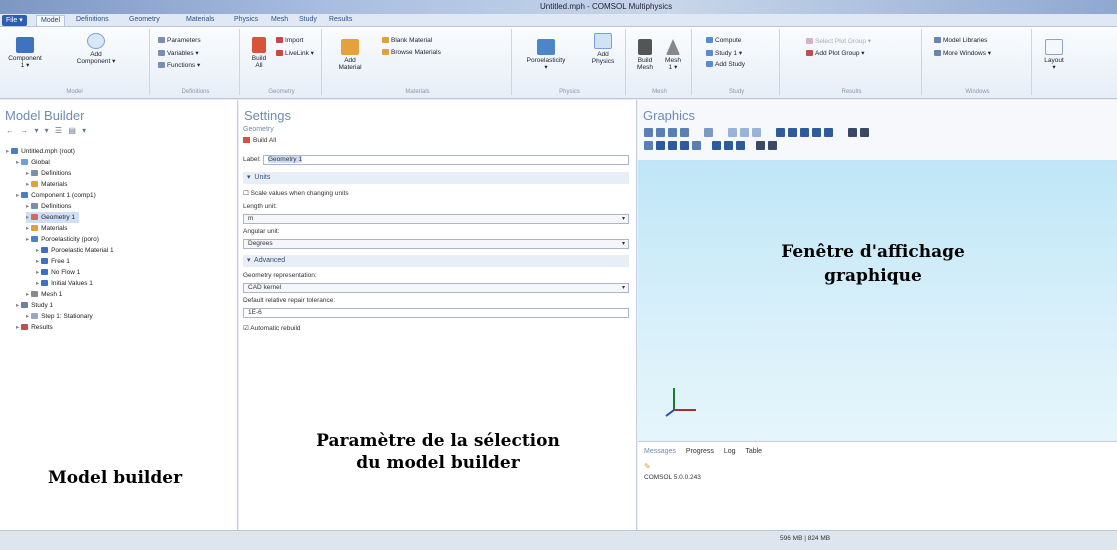 The image size is (1117, 550). What do you see at coordinates (60, 261) in the screenshot?
I see `tree-node: ▸ Free 1` at bounding box center [60, 261].